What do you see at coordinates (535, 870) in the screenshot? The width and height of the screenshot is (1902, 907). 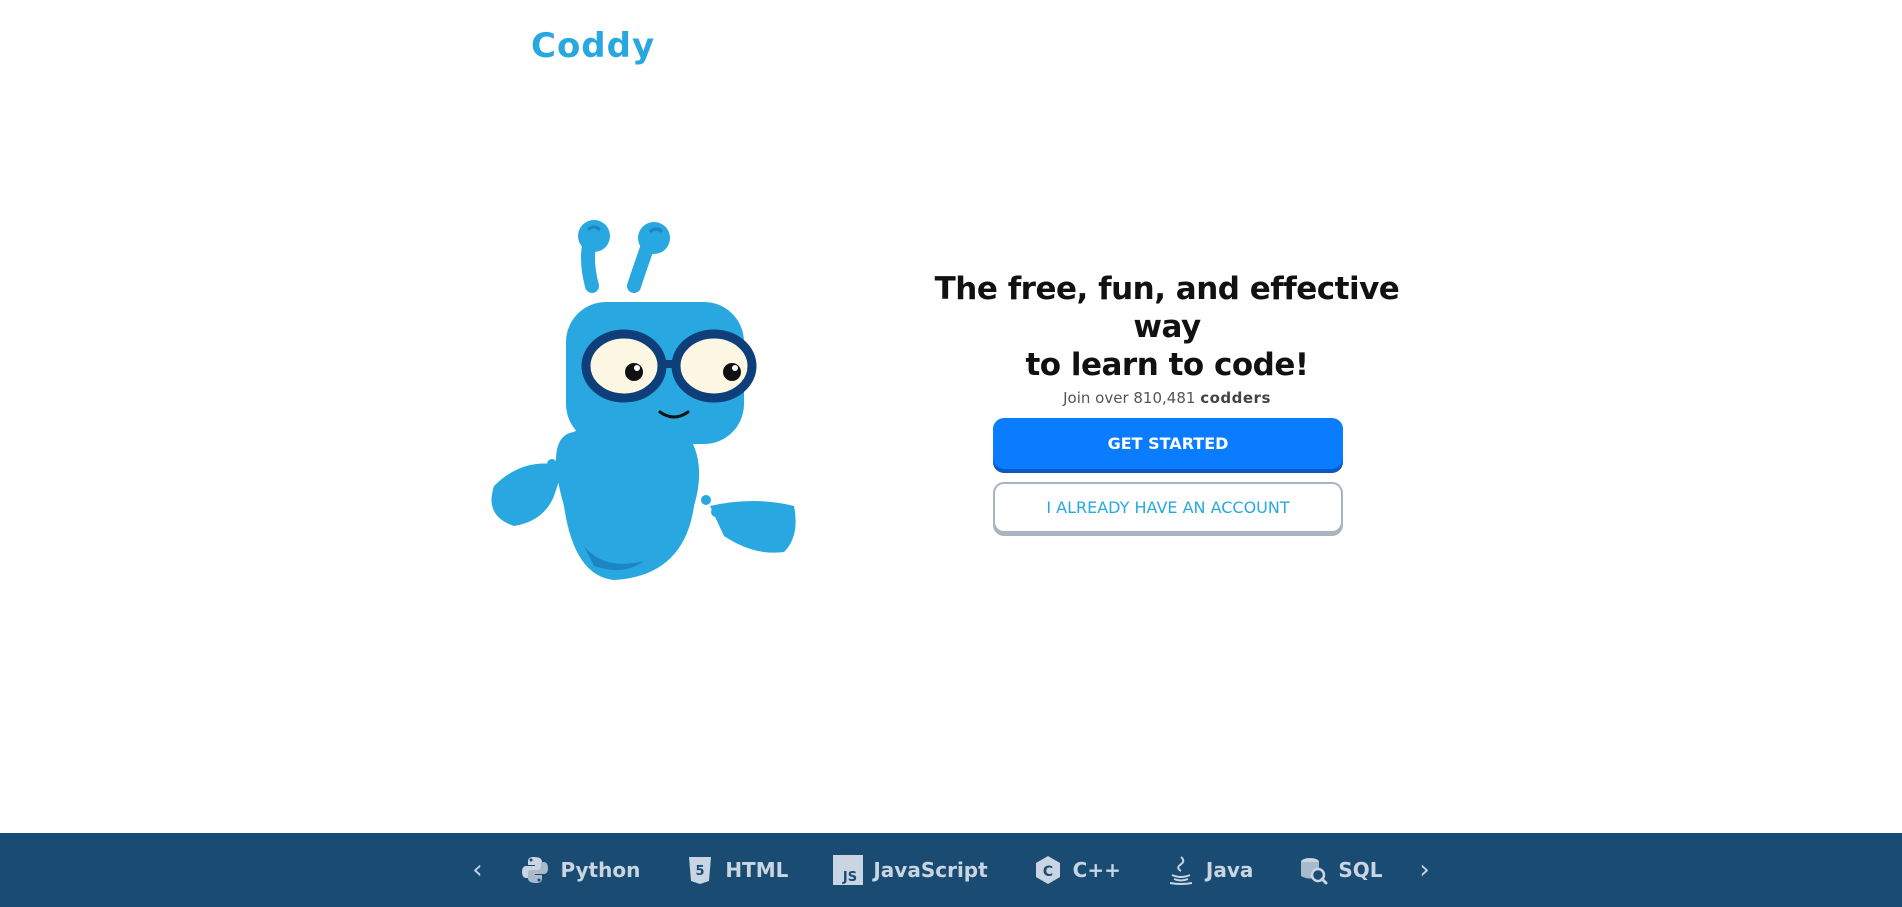 I see `python-icon` at bounding box center [535, 870].